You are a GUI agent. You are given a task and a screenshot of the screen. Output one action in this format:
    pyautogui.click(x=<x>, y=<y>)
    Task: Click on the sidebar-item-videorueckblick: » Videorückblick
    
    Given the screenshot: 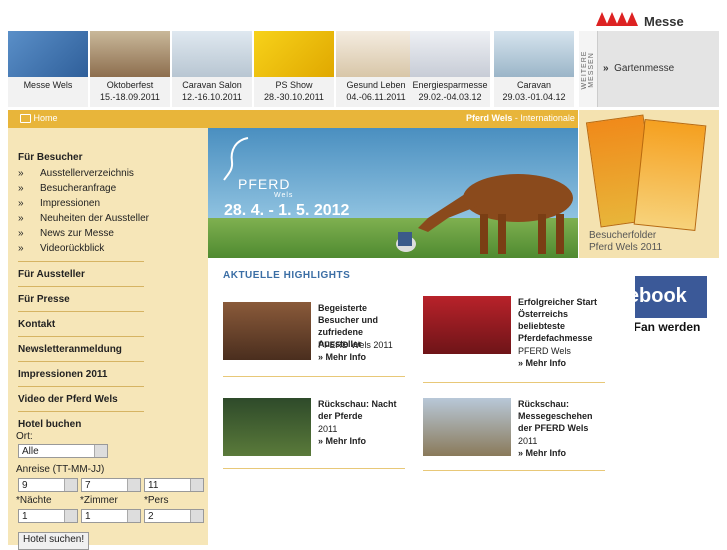 What is the action you would take?
    pyautogui.click(x=61, y=248)
    